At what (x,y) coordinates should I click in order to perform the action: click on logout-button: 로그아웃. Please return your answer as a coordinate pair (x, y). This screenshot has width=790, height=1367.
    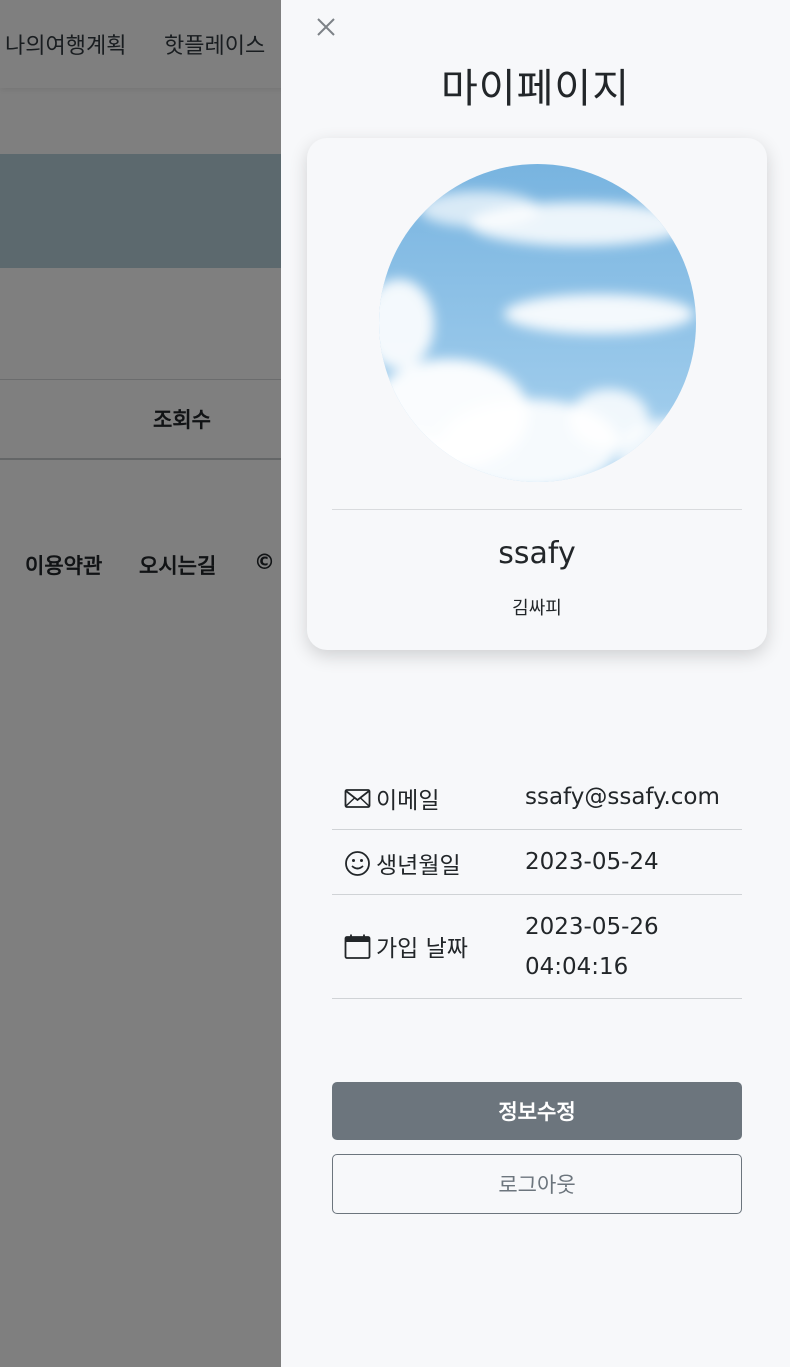
    Looking at the image, I should click on (537, 1184).